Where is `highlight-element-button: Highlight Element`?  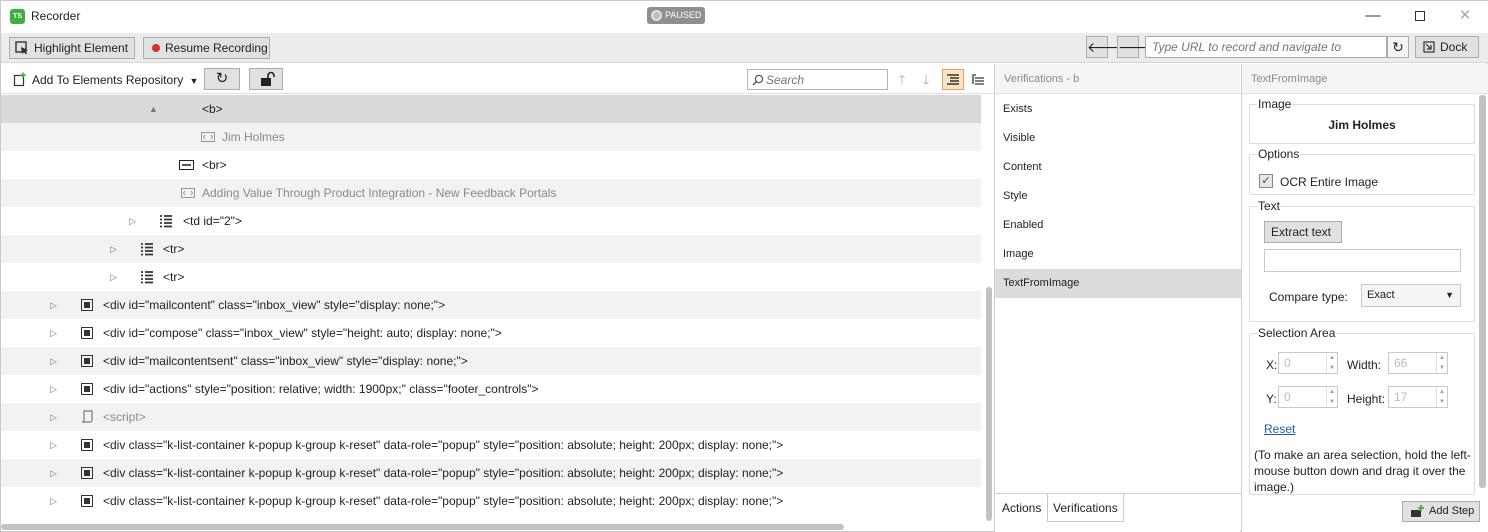 highlight-element-button: Highlight Element is located at coordinates (72, 48).